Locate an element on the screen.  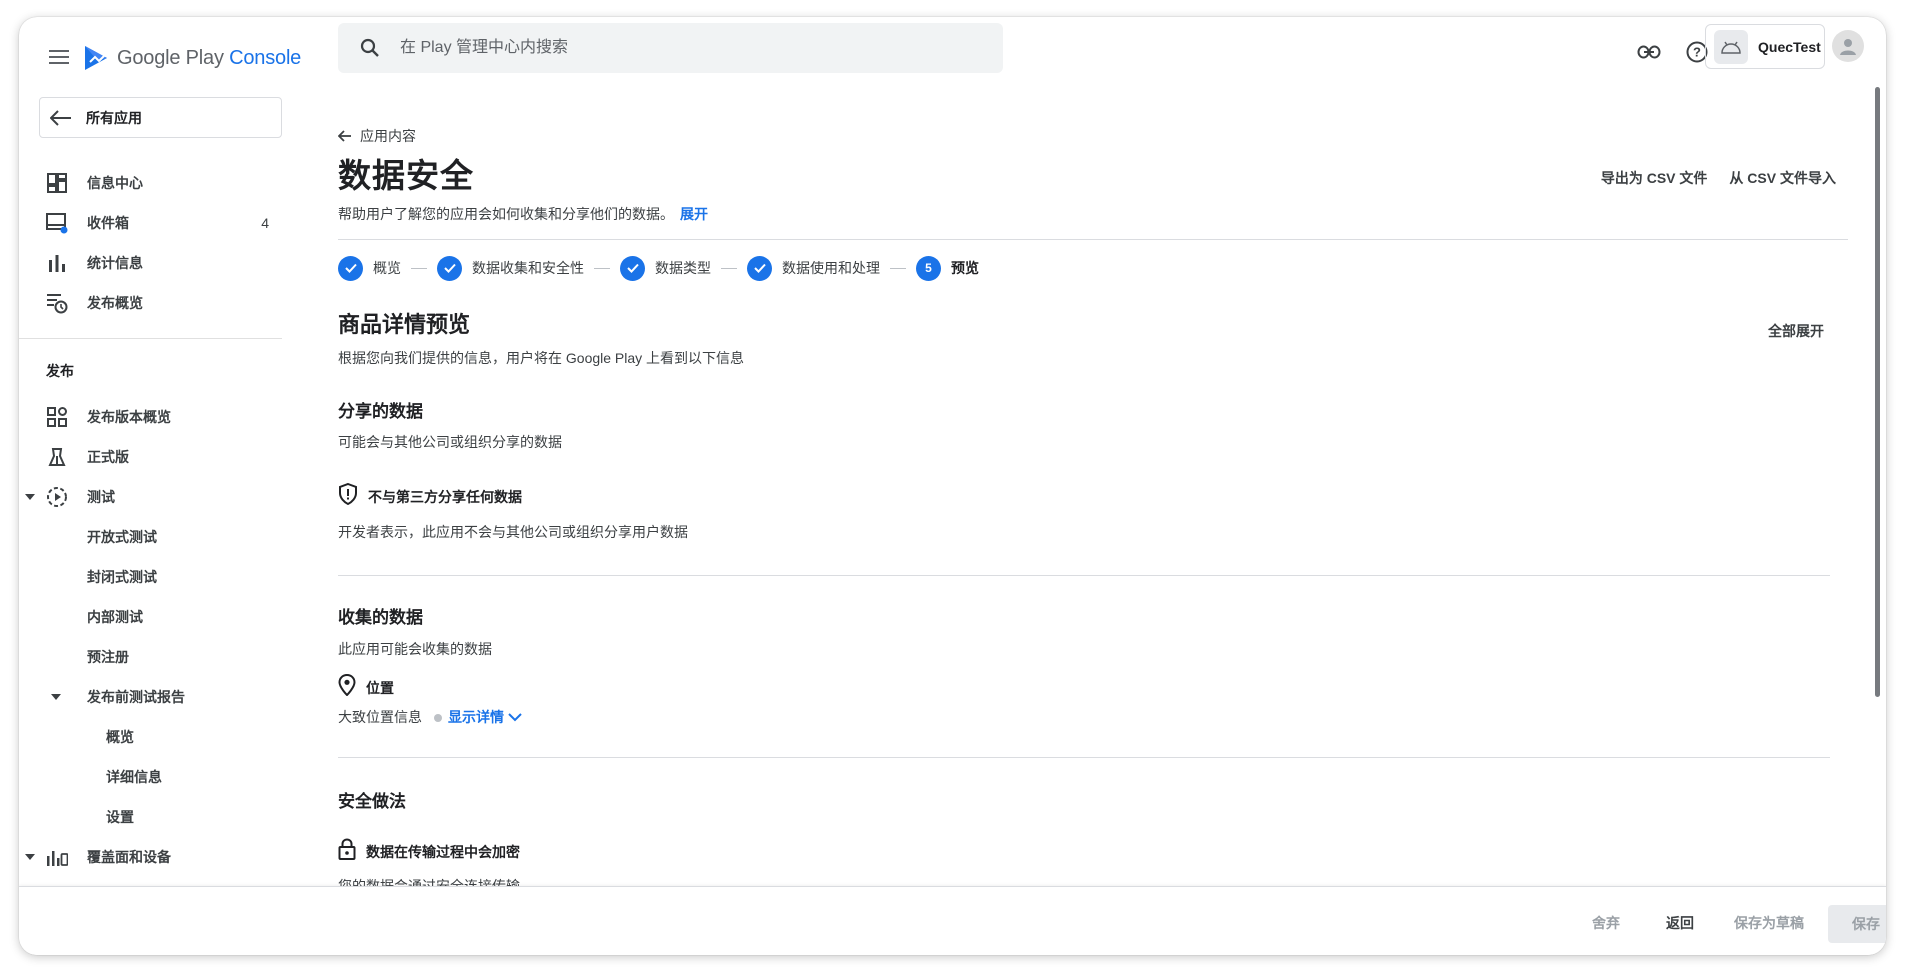
shared-data-title: 分享的数据 is located at coordinates (380, 411).